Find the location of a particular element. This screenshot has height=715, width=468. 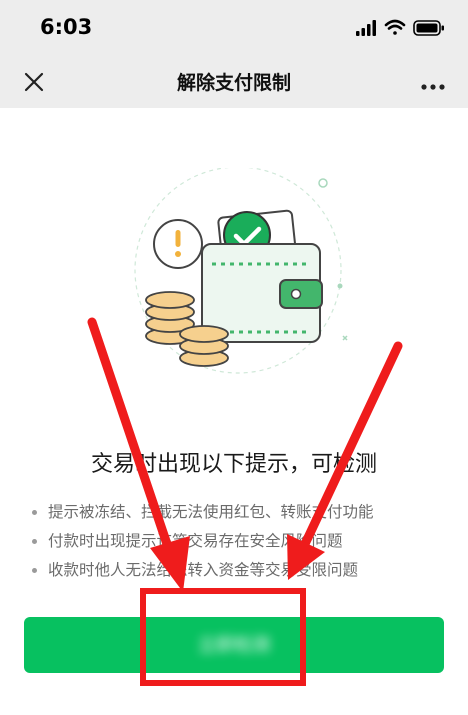

page-title: 解除支付限制 is located at coordinates (233, 83).